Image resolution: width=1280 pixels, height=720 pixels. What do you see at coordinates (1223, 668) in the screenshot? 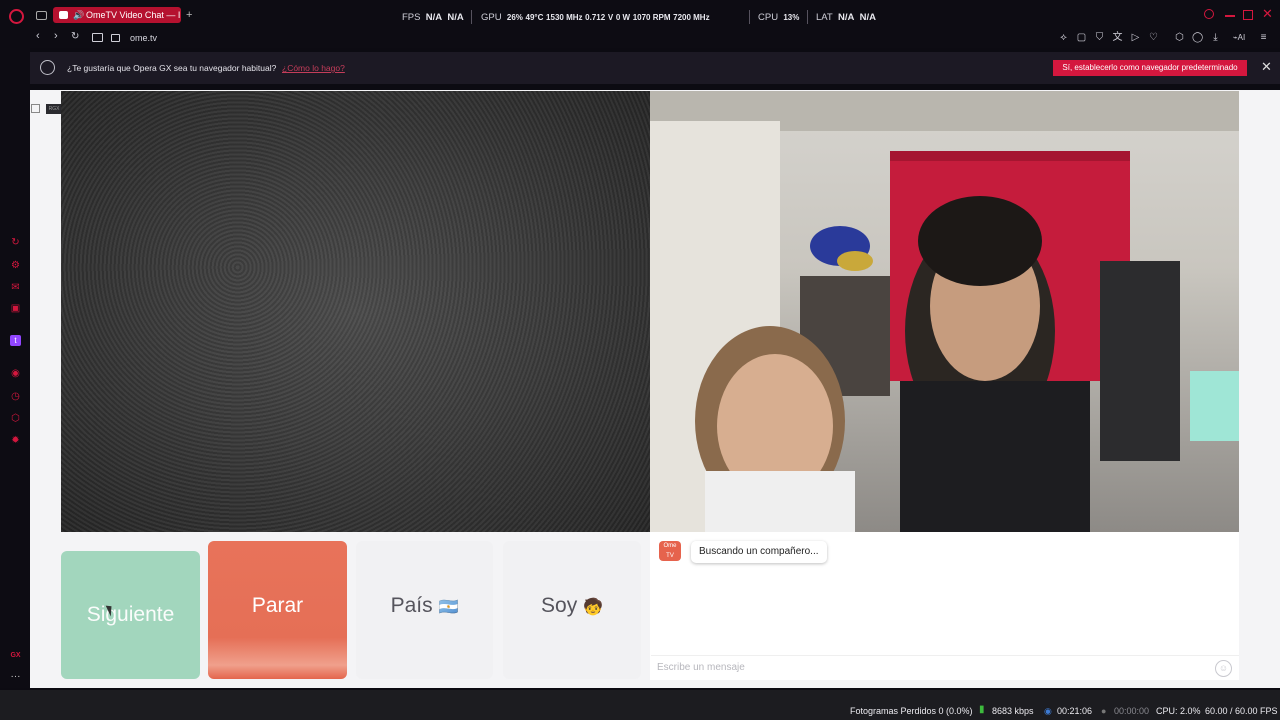
I see `emoji-icon: ☺` at bounding box center [1223, 668].